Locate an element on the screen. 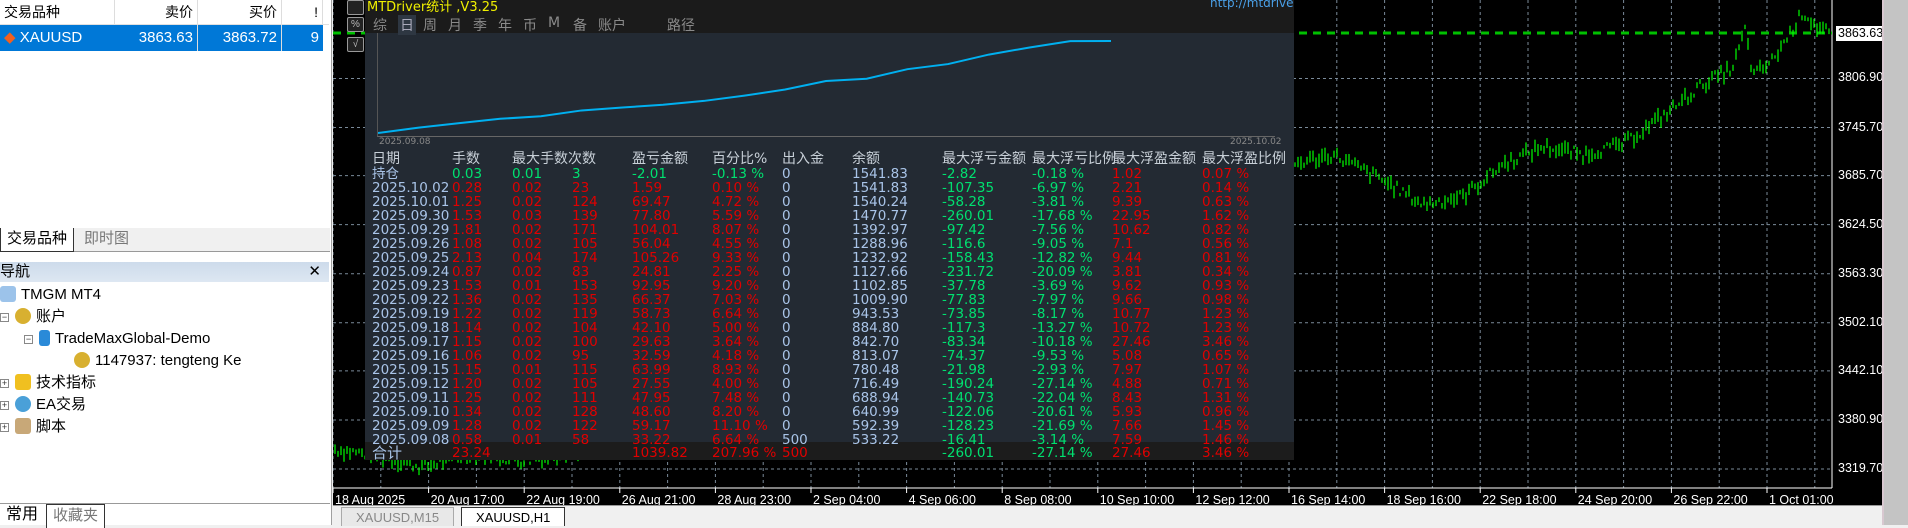 The height and width of the screenshot is (528, 1908). cell: 1.23 % is located at coordinates (1226, 314).